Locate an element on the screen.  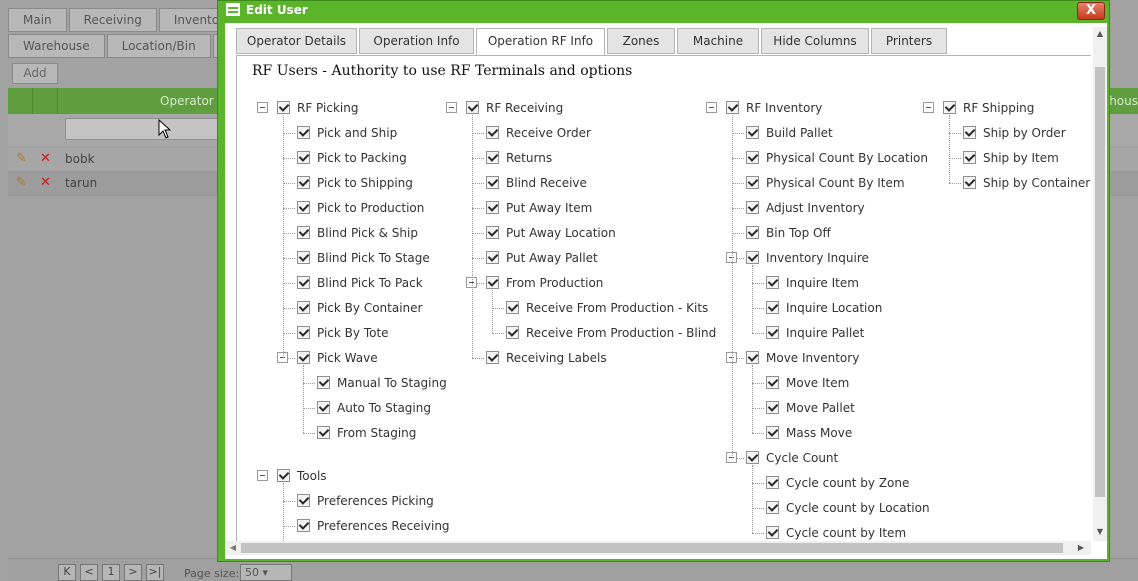
tree-node-label: Receive Order is located at coordinates (548, 133).